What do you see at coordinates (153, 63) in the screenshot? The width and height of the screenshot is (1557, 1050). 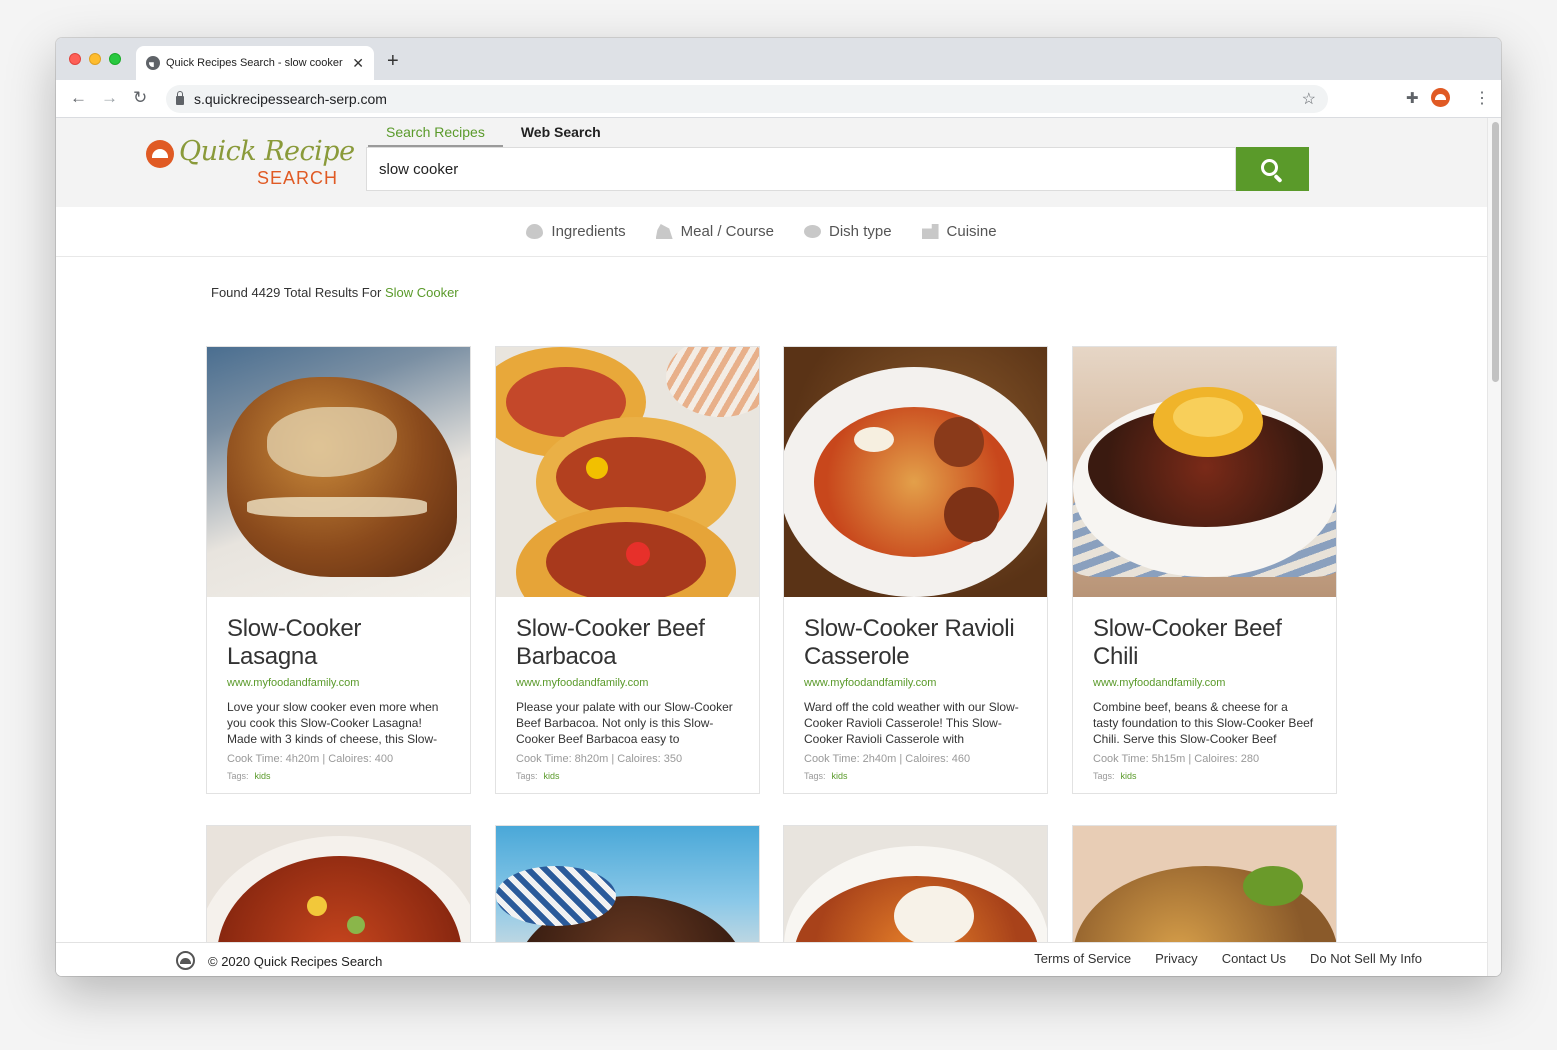 I see `globe-icon` at bounding box center [153, 63].